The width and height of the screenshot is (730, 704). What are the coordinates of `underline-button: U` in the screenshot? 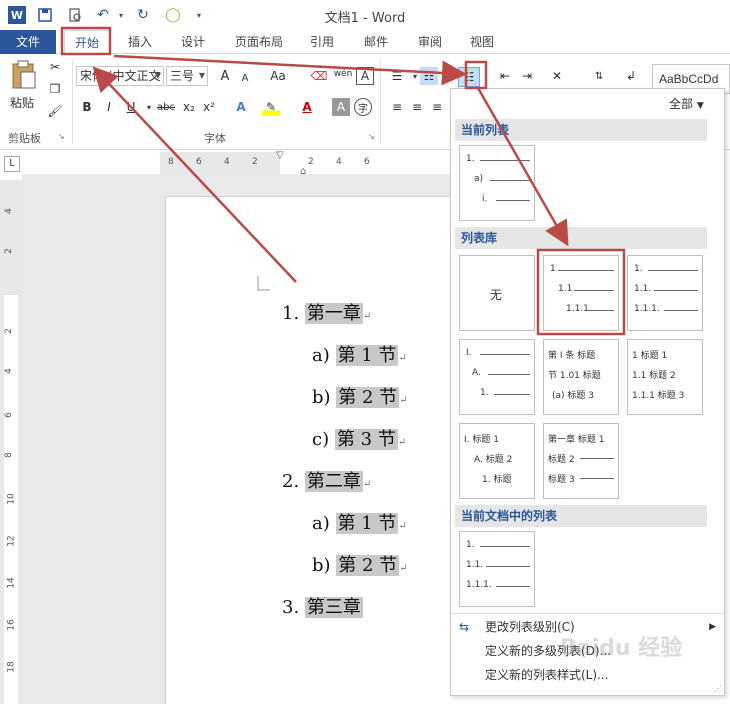 It's located at (131, 107).